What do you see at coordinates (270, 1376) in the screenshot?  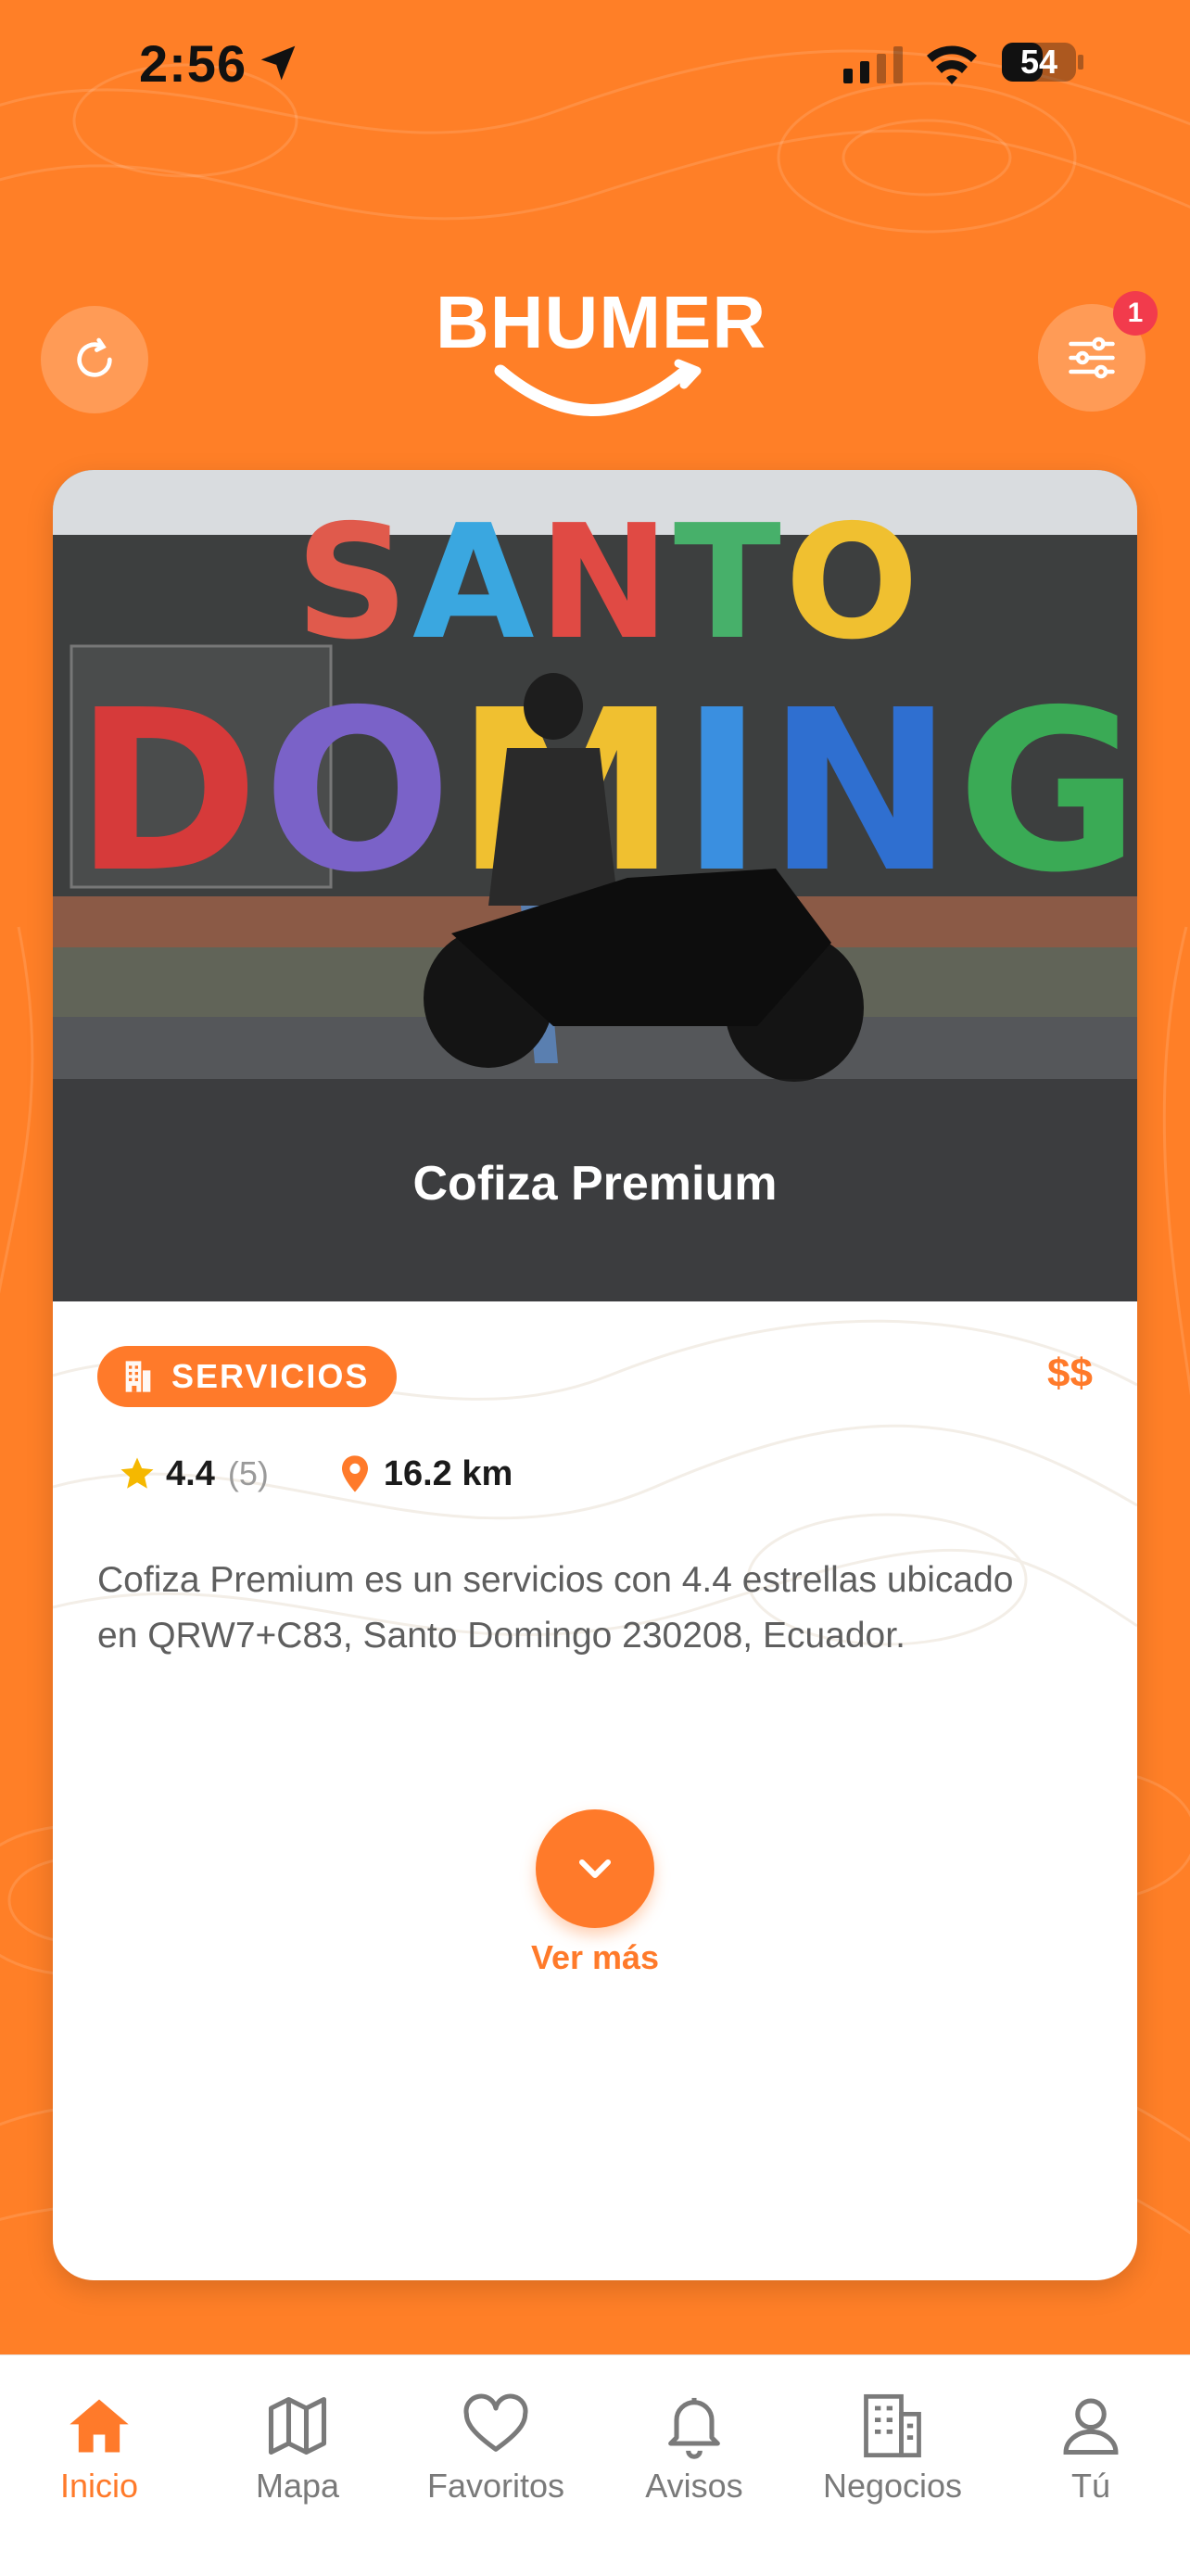 I see `category-label: SERVICIOS` at bounding box center [270, 1376].